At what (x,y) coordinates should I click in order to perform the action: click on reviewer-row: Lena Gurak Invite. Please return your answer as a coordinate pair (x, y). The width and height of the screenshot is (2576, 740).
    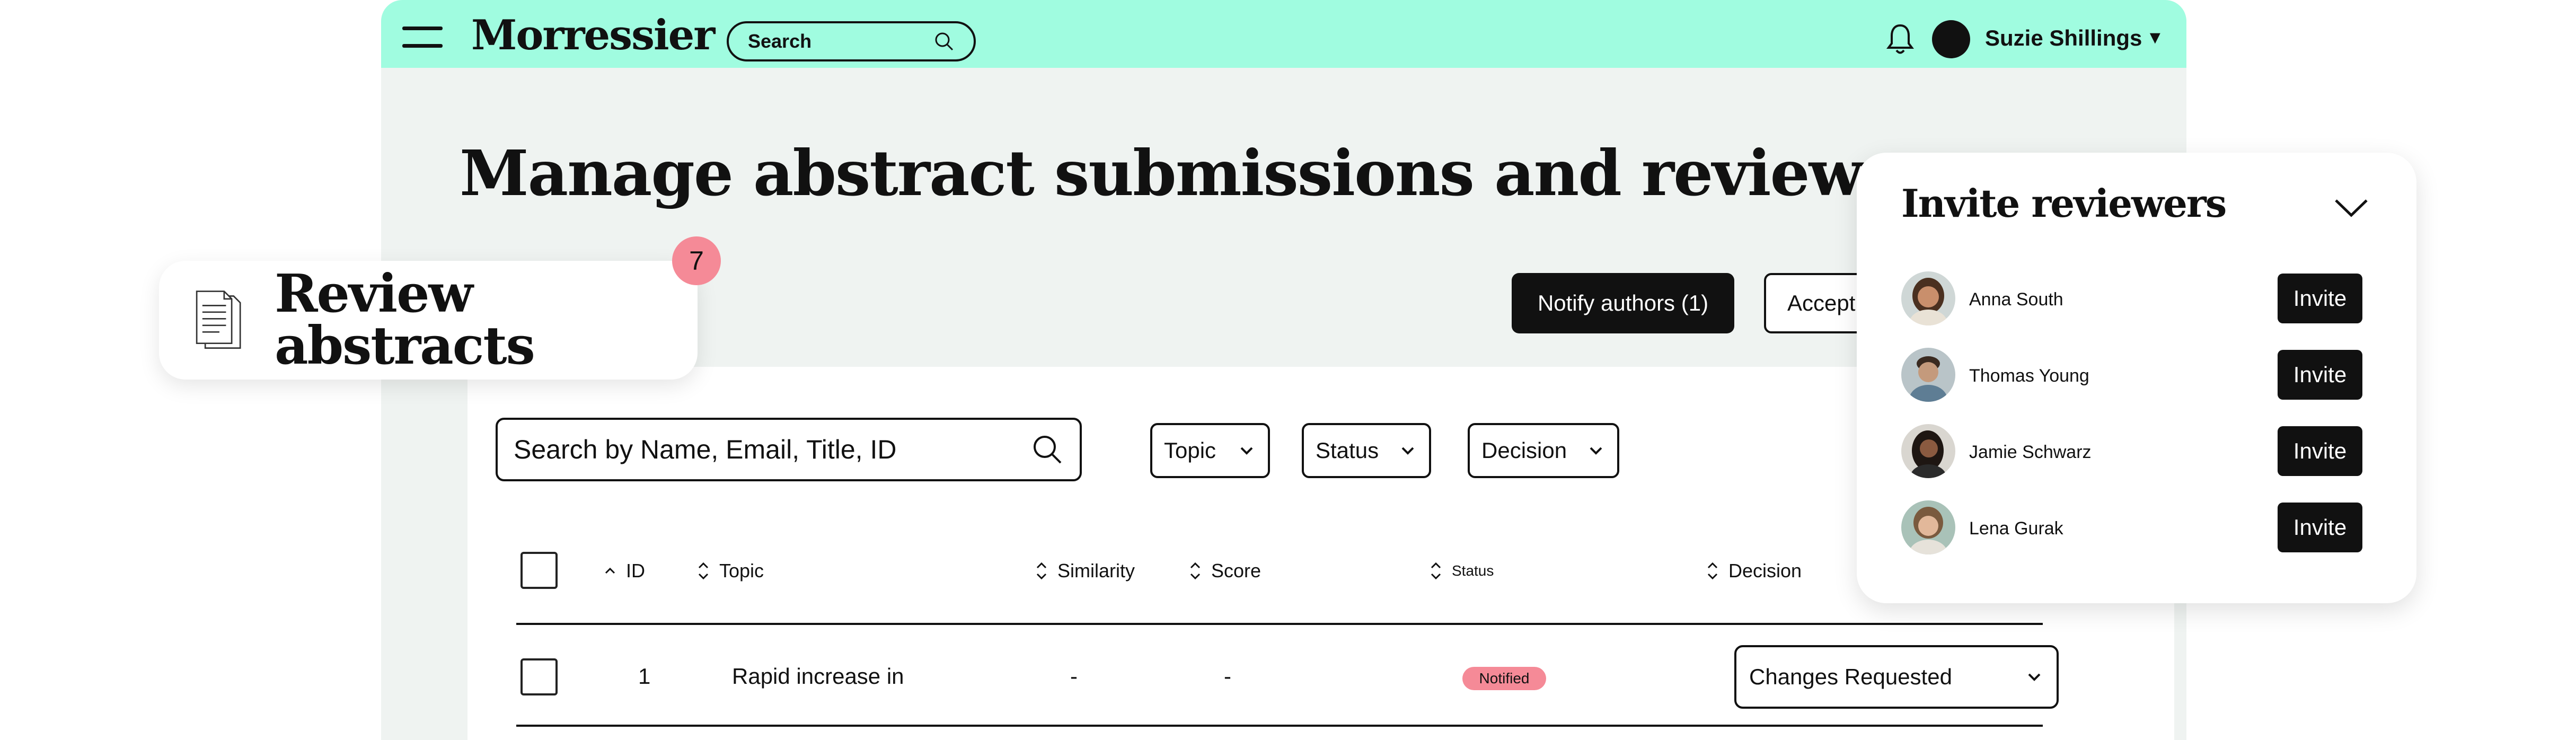
    Looking at the image, I should click on (2139, 528).